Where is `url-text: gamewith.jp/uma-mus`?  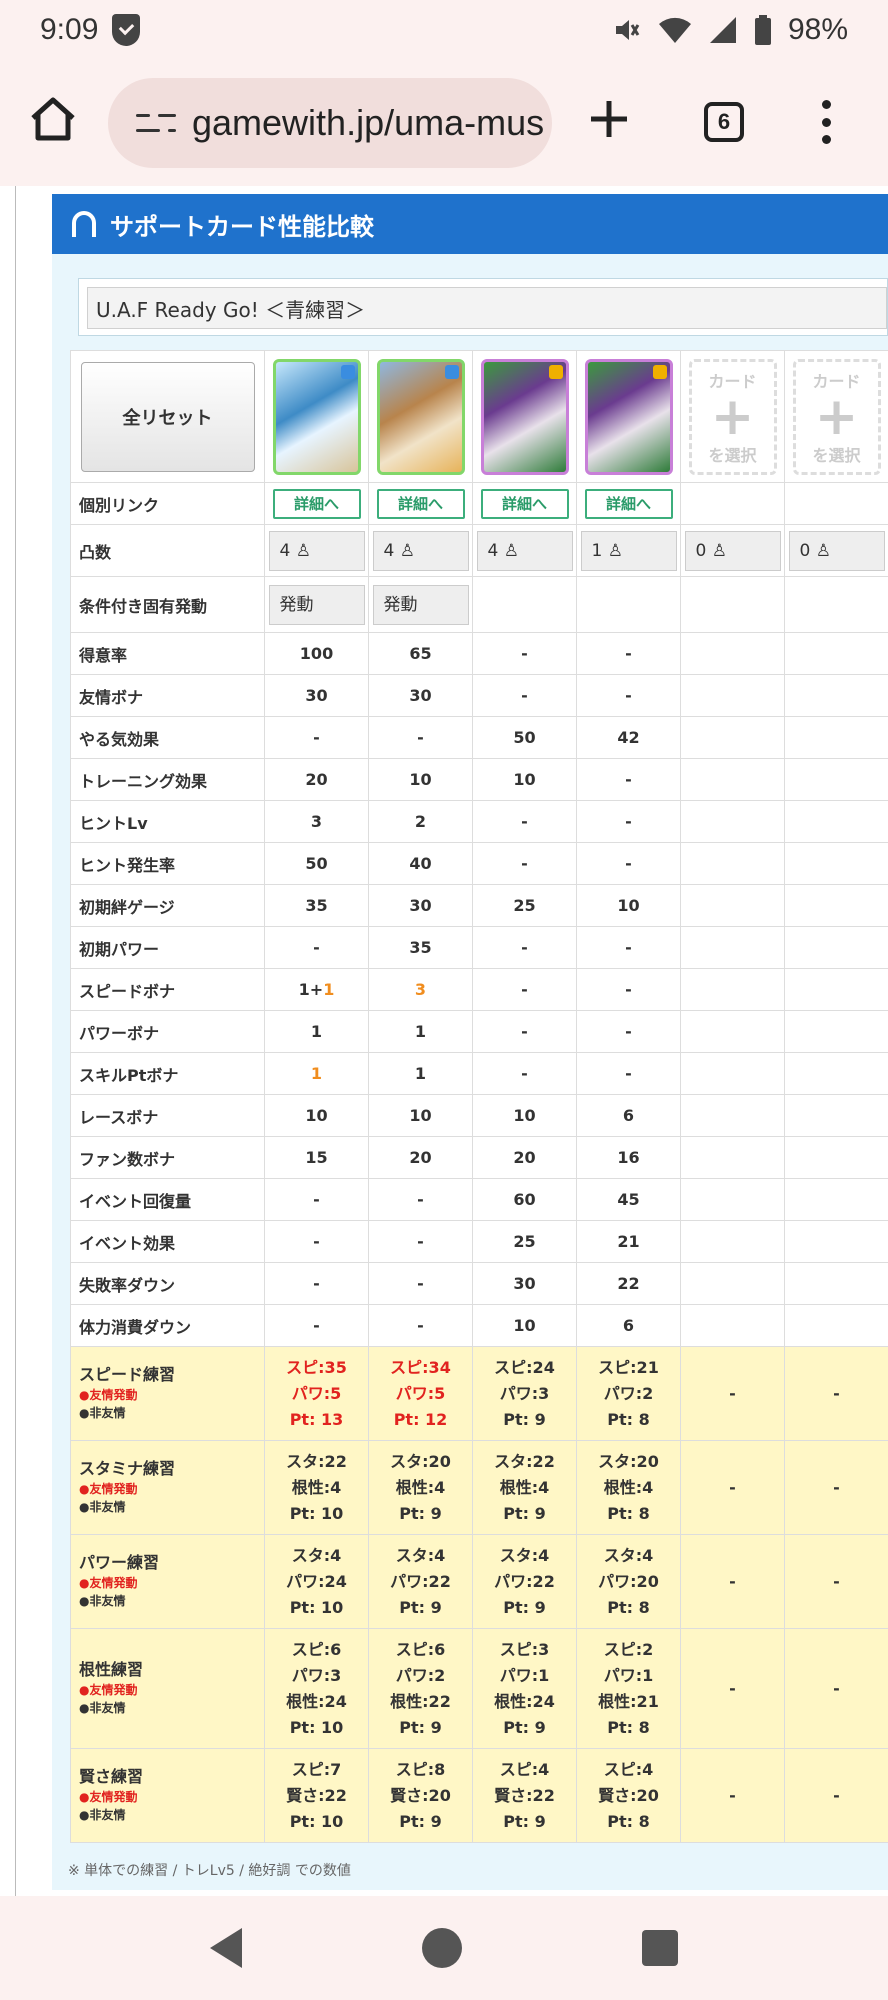 url-text: gamewith.jp/uma-mus is located at coordinates (368, 123).